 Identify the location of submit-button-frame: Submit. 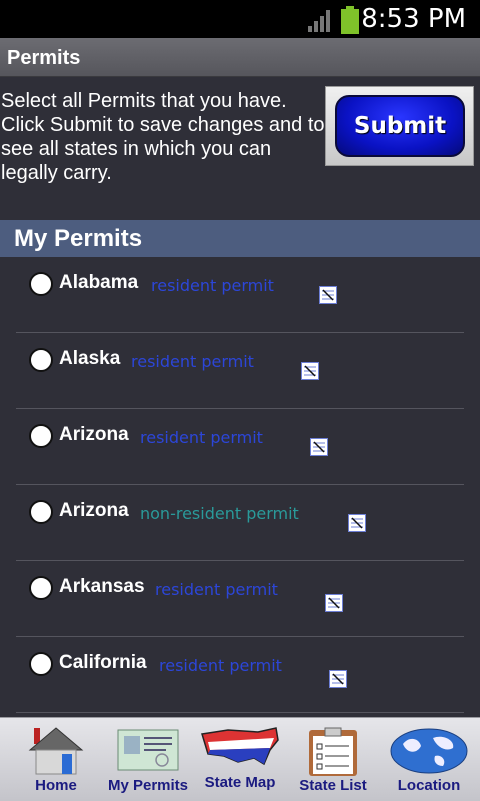
(399, 126).